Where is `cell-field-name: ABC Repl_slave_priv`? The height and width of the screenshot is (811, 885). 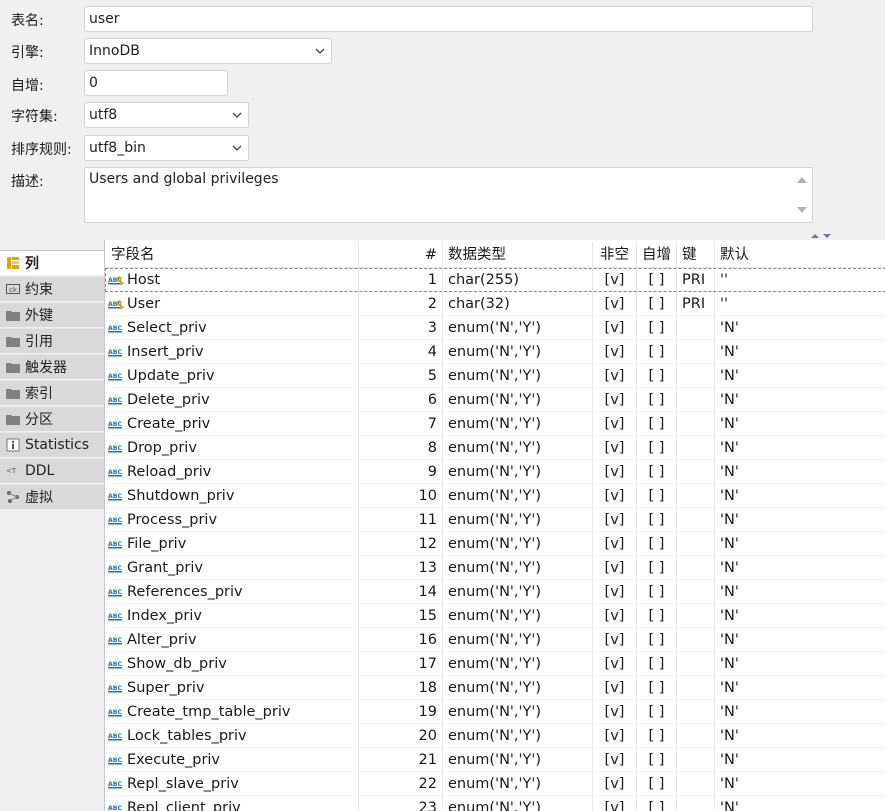 cell-field-name: ABC Repl_slave_priv is located at coordinates (232, 784).